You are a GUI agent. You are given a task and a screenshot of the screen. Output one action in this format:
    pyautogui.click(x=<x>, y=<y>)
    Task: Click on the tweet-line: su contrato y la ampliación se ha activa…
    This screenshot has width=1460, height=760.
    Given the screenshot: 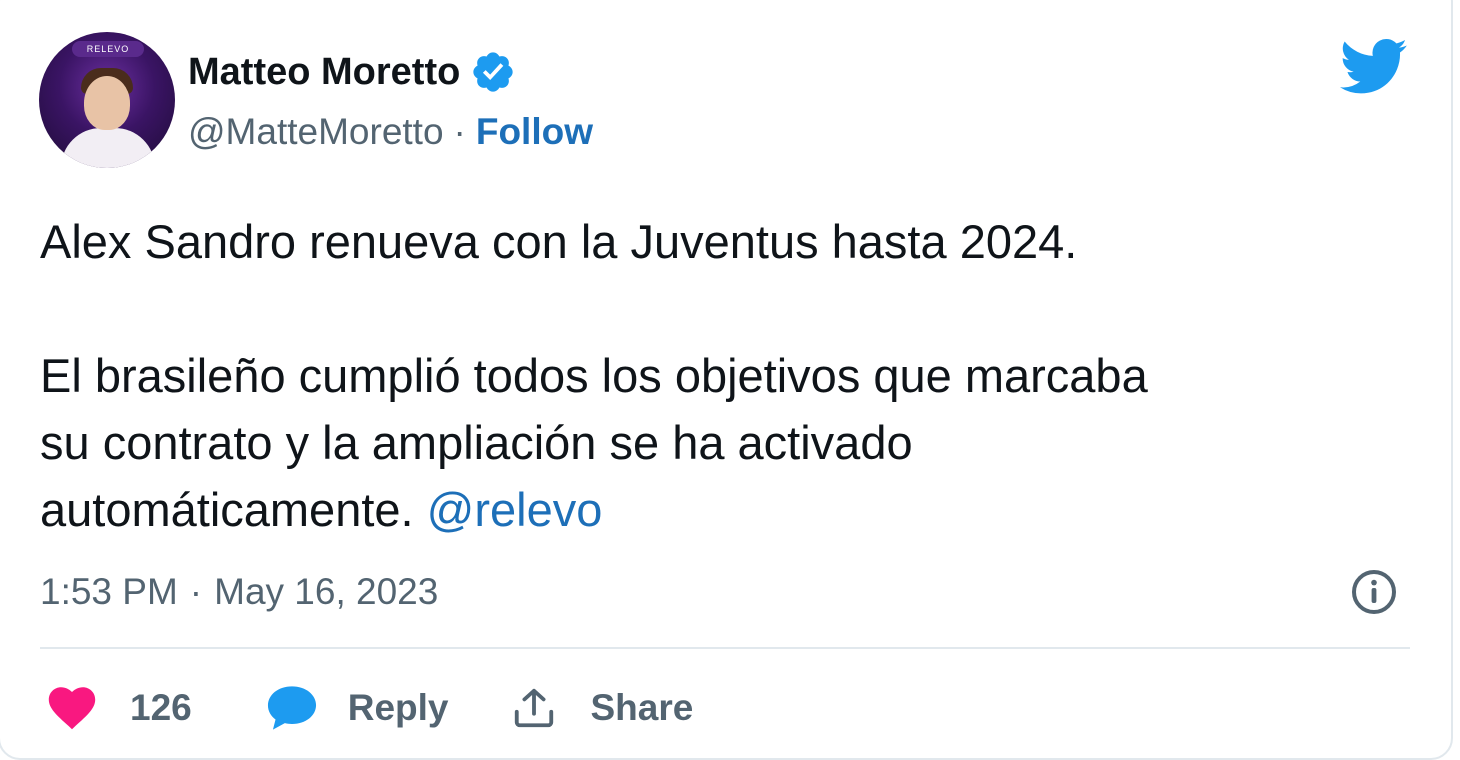 What is the action you would take?
    pyautogui.click(x=476, y=442)
    